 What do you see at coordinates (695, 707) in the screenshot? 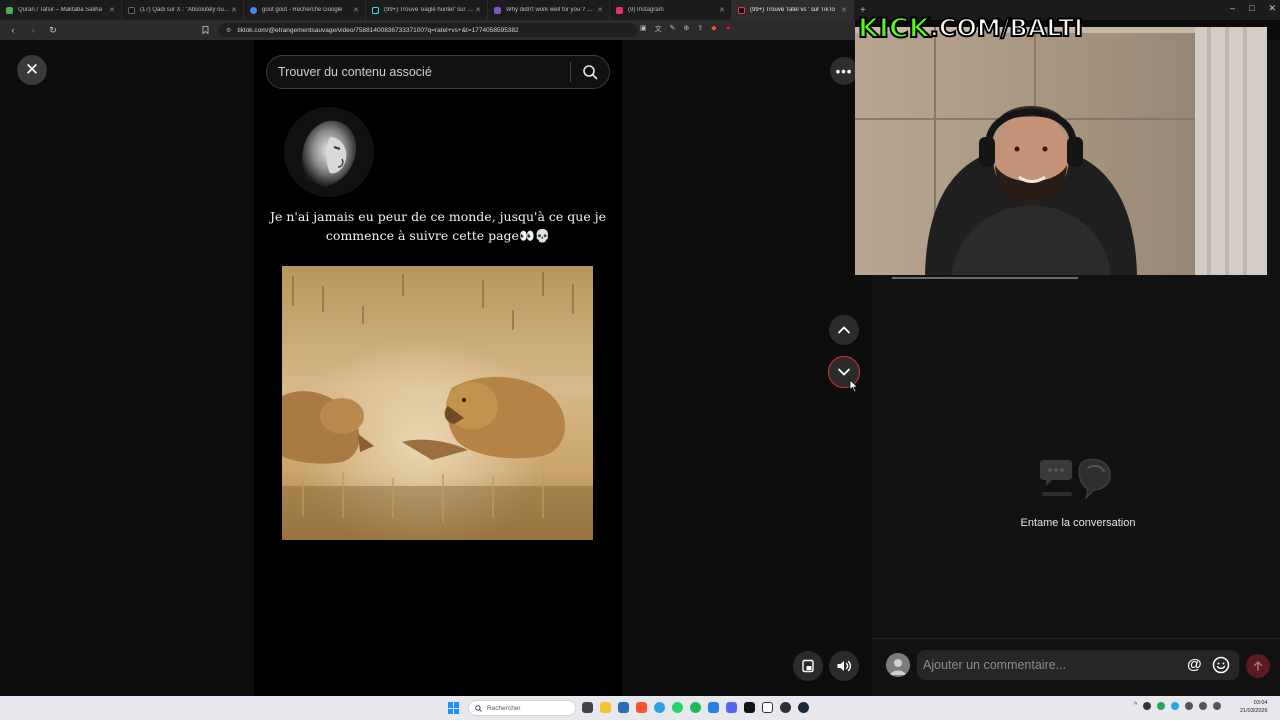
I see `spotify-icon` at bounding box center [695, 707].